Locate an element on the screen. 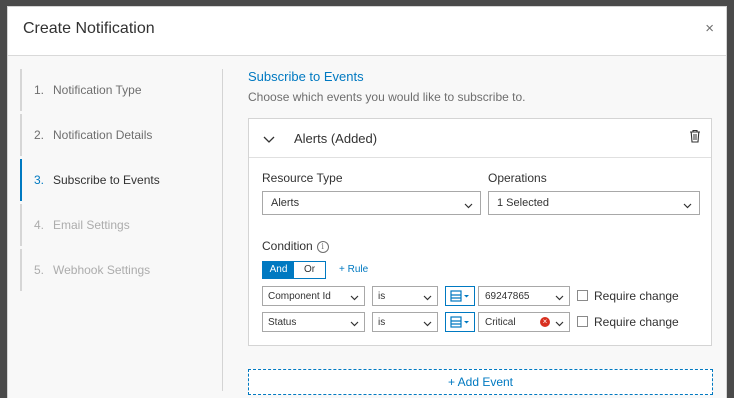 The height and width of the screenshot is (398, 734). step-label: Notification Type is located at coordinates (97, 90).